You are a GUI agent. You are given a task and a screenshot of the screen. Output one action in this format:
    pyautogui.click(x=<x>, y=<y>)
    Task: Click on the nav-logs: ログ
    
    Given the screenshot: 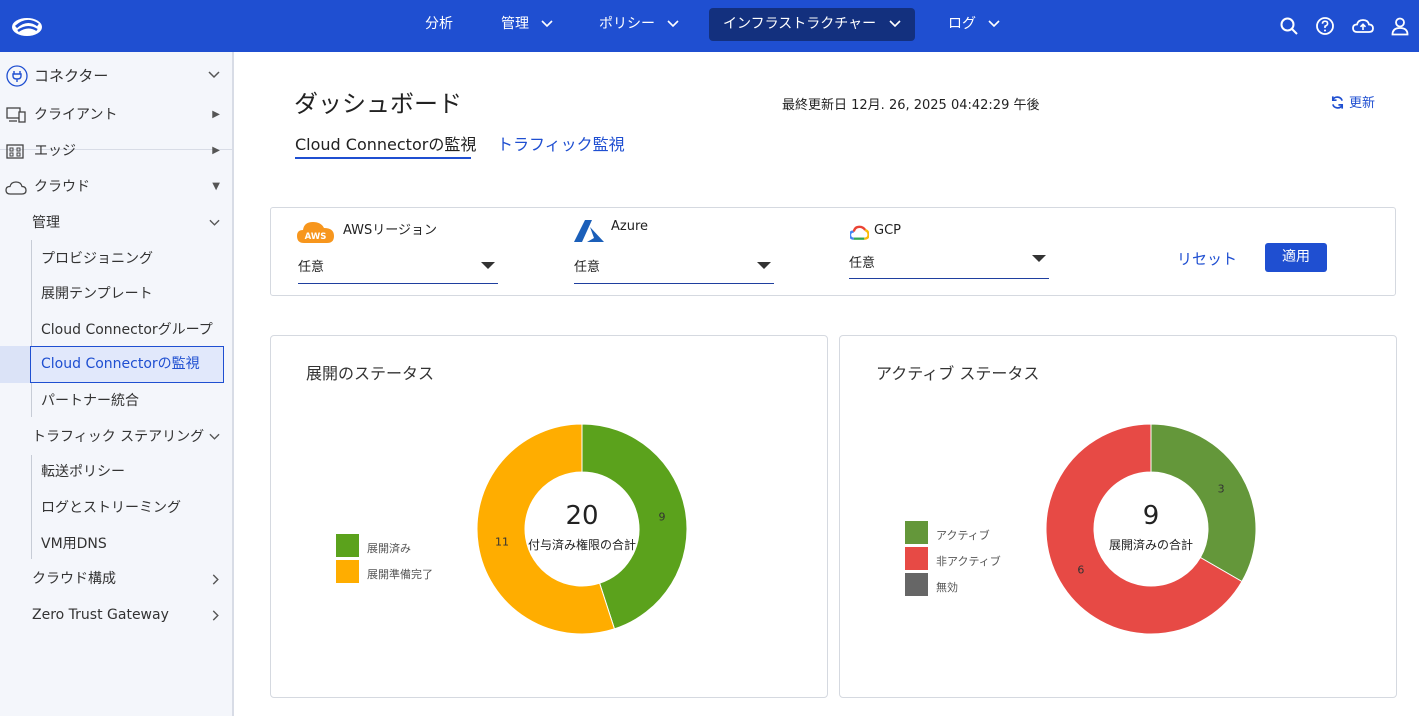 What is the action you would take?
    pyautogui.click(x=974, y=24)
    